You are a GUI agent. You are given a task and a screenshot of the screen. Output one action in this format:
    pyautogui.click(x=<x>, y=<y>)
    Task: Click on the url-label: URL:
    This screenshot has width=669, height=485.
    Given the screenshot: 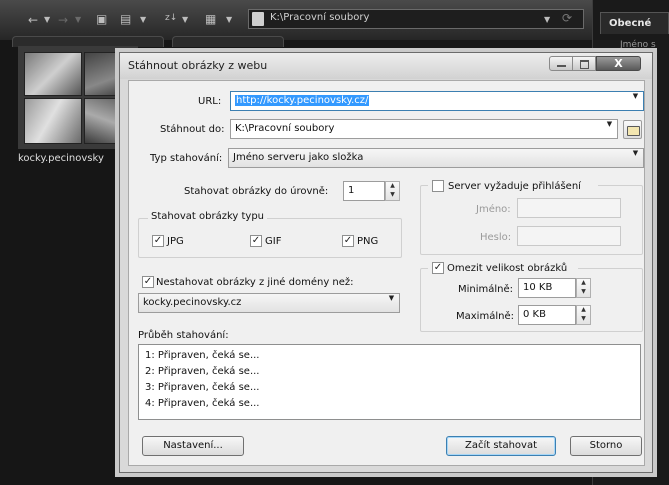 What is the action you would take?
    pyautogui.click(x=210, y=101)
    